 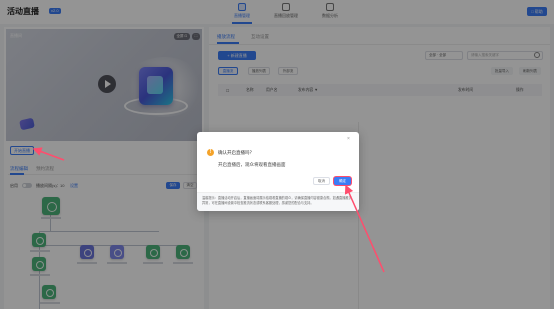 What do you see at coordinates (252, 164) in the screenshot?
I see `dialog-message: 开启直播后，观众将观看直播画面` at bounding box center [252, 164].